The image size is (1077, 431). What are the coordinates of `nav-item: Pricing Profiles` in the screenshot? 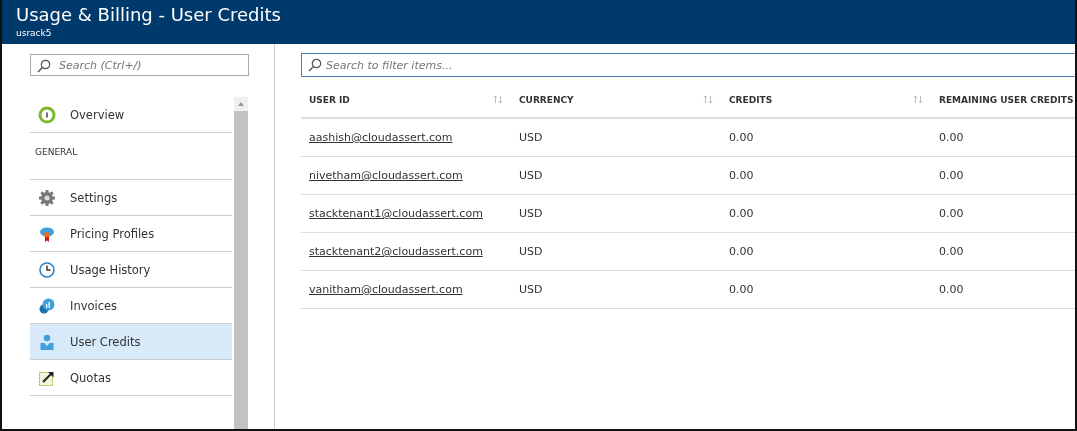 It's located at (131, 234).